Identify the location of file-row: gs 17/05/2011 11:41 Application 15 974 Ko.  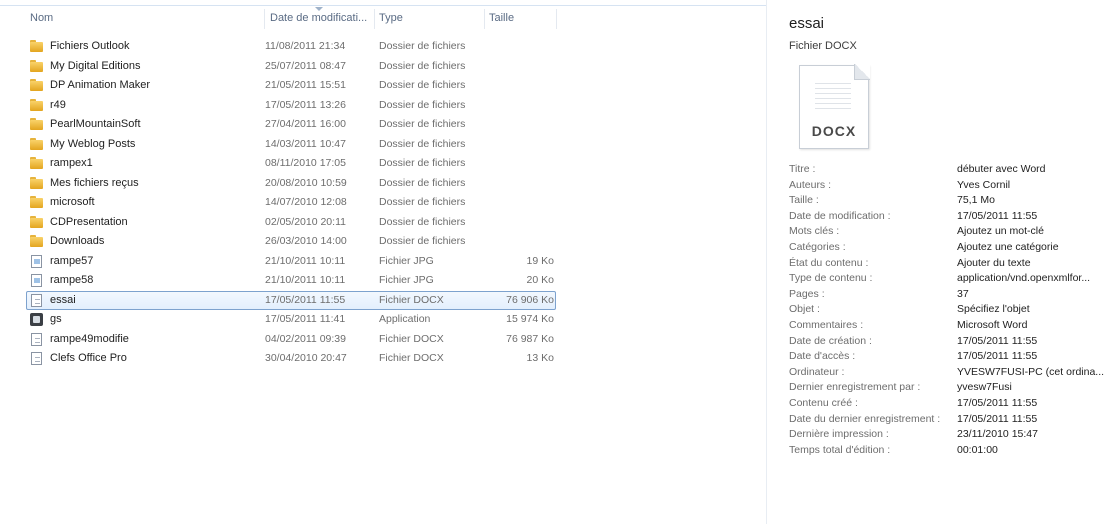
(298, 320).